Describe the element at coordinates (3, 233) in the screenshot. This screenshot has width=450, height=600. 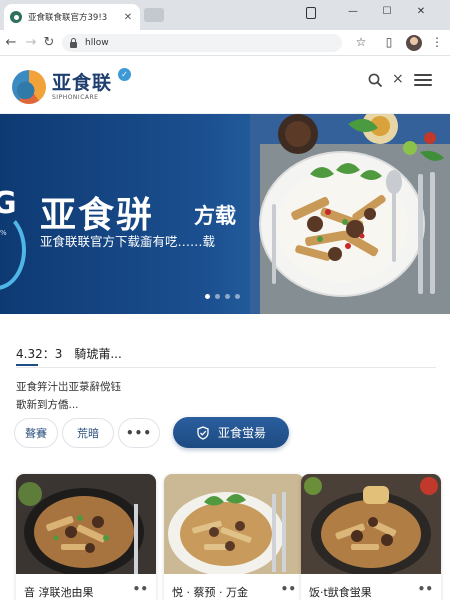
I see `previous-slide-caption: %` at that location.